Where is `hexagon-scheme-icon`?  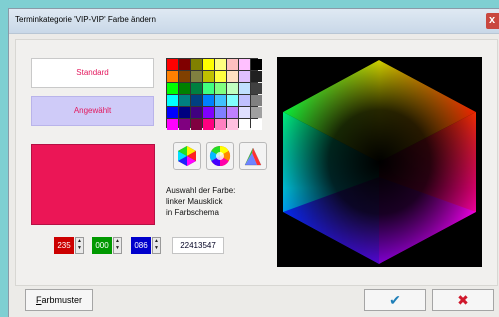 hexagon-scheme-icon is located at coordinates (187, 156).